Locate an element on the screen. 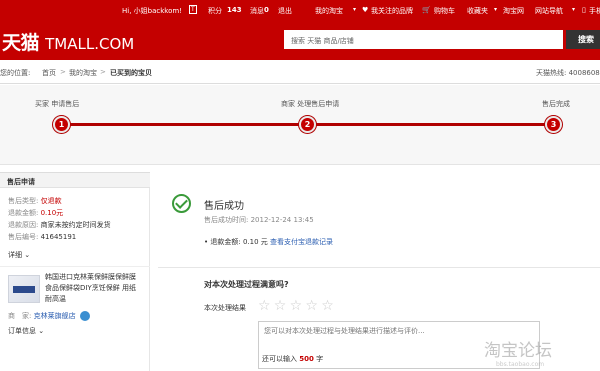 The width and height of the screenshot is (600, 371). logo-en: TMALL.COM is located at coordinates (90, 44).